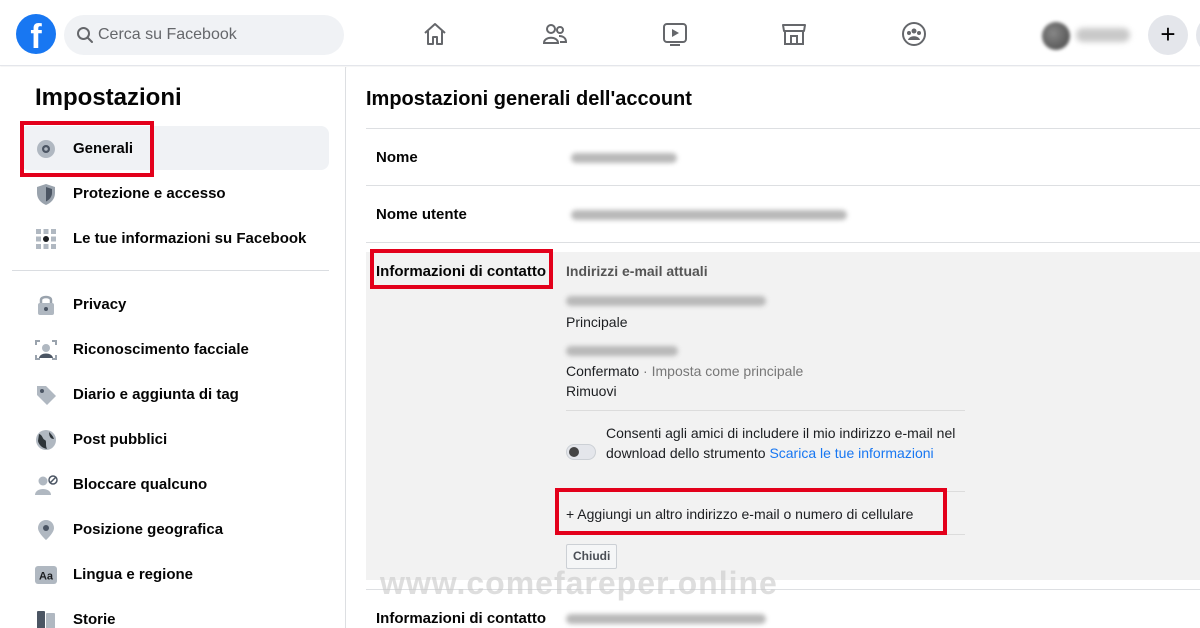  I want to click on sidebar-item-posizione: Posizione geografica, so click(174, 529).